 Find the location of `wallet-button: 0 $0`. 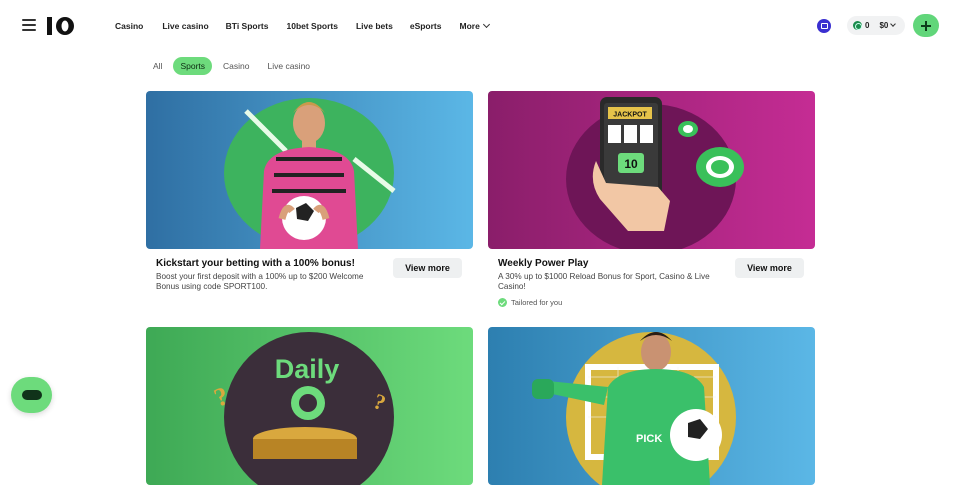

wallet-button: 0 $0 is located at coordinates (876, 25).